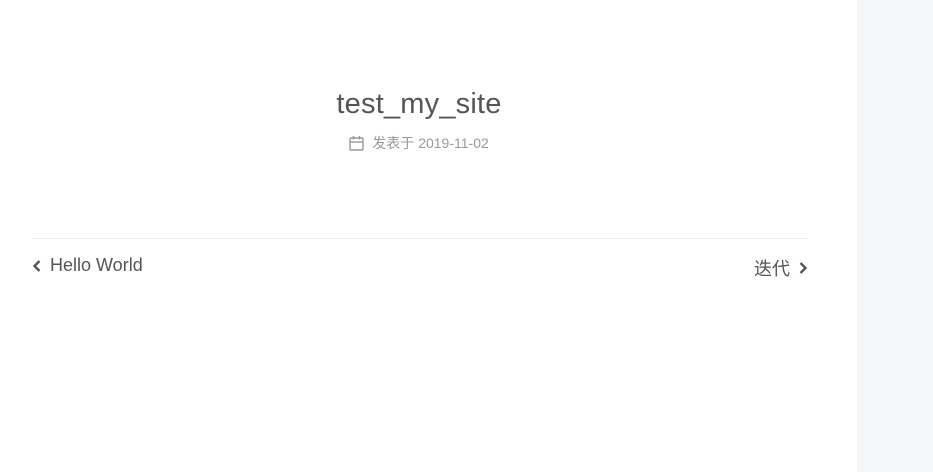 The image size is (933, 472). I want to click on prev-post-link: Hello World, so click(87, 265).